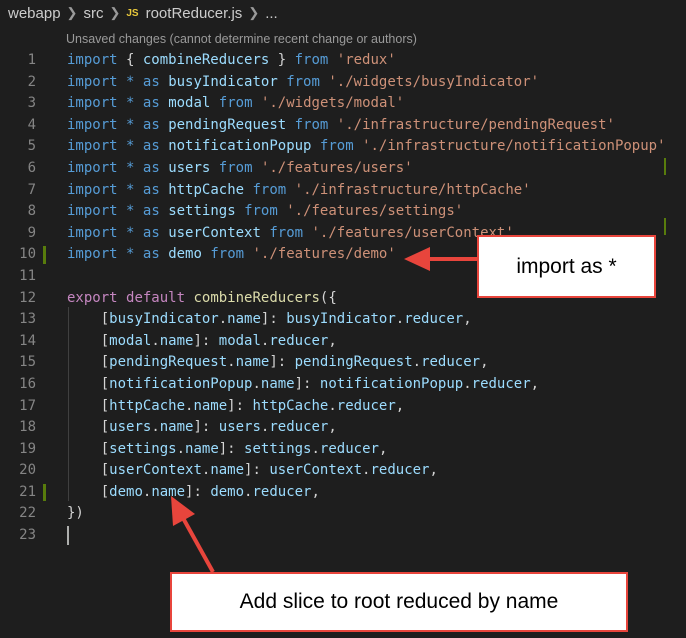 This screenshot has height=638, width=686. What do you see at coordinates (566, 266) in the screenshot?
I see `callout-import-as: import as *` at bounding box center [566, 266].